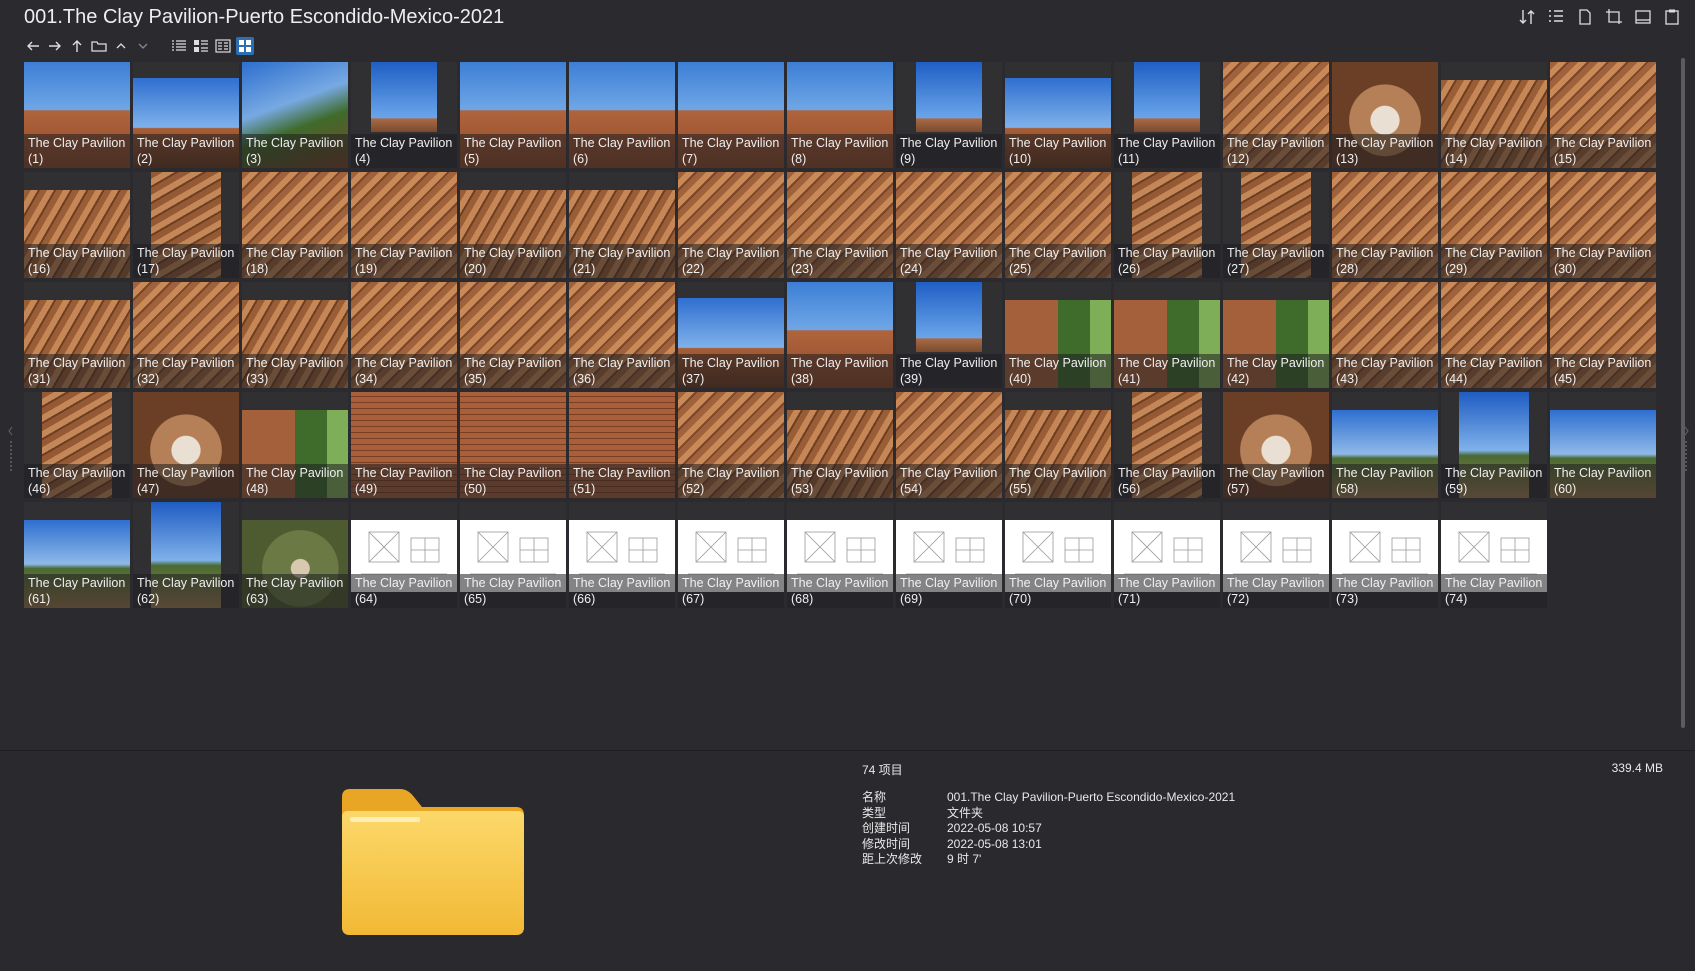 The height and width of the screenshot is (971, 1695). Describe the element at coordinates (731, 115) in the screenshot. I see `thumbnail-item: The Clay Pavilion (7)` at that location.